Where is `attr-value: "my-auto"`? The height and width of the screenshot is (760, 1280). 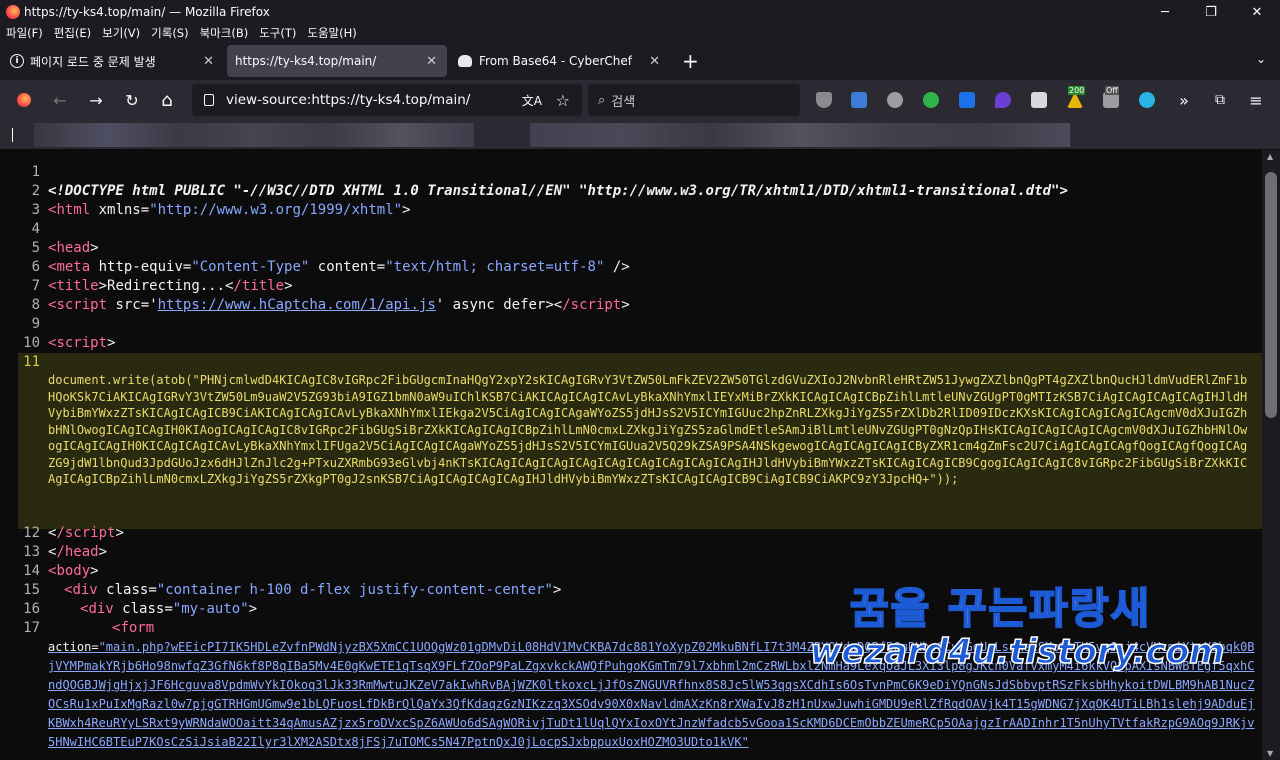
attr-value: "my-auto" is located at coordinates (210, 609).